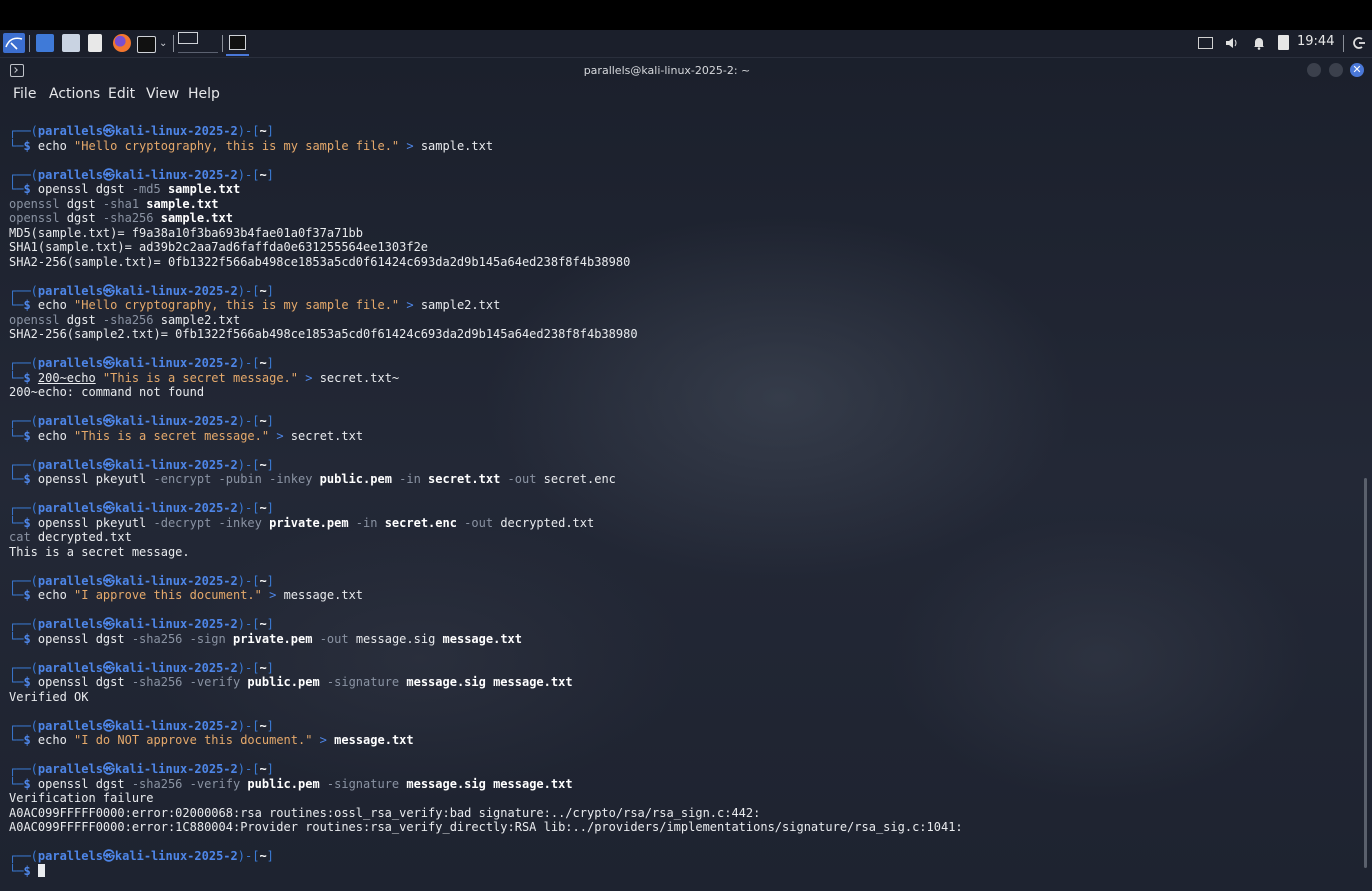  I want to click on chevron-down-icon: ⌄, so click(163, 43).